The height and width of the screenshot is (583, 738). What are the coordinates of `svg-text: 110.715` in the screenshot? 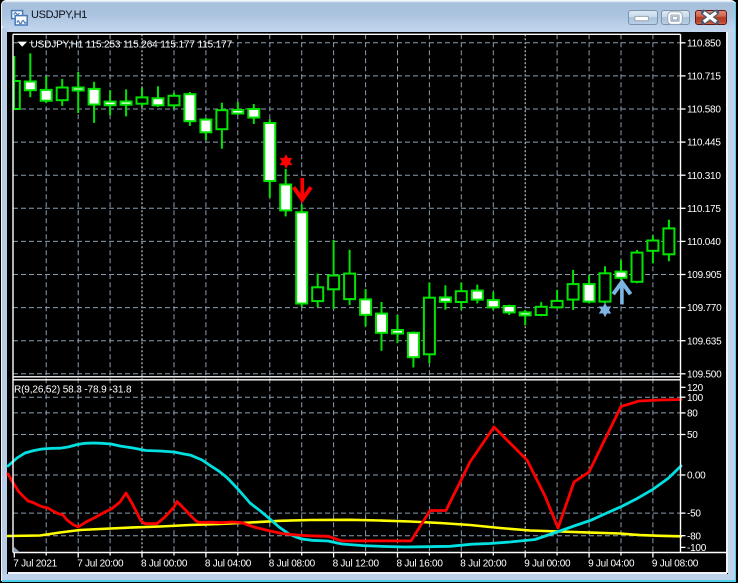 It's located at (704, 77).